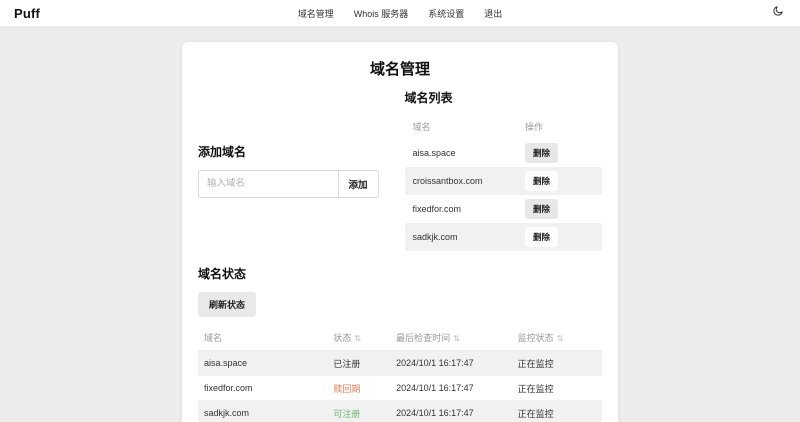 The height and width of the screenshot is (422, 800). I want to click on status-badge: 已注册, so click(347, 363).